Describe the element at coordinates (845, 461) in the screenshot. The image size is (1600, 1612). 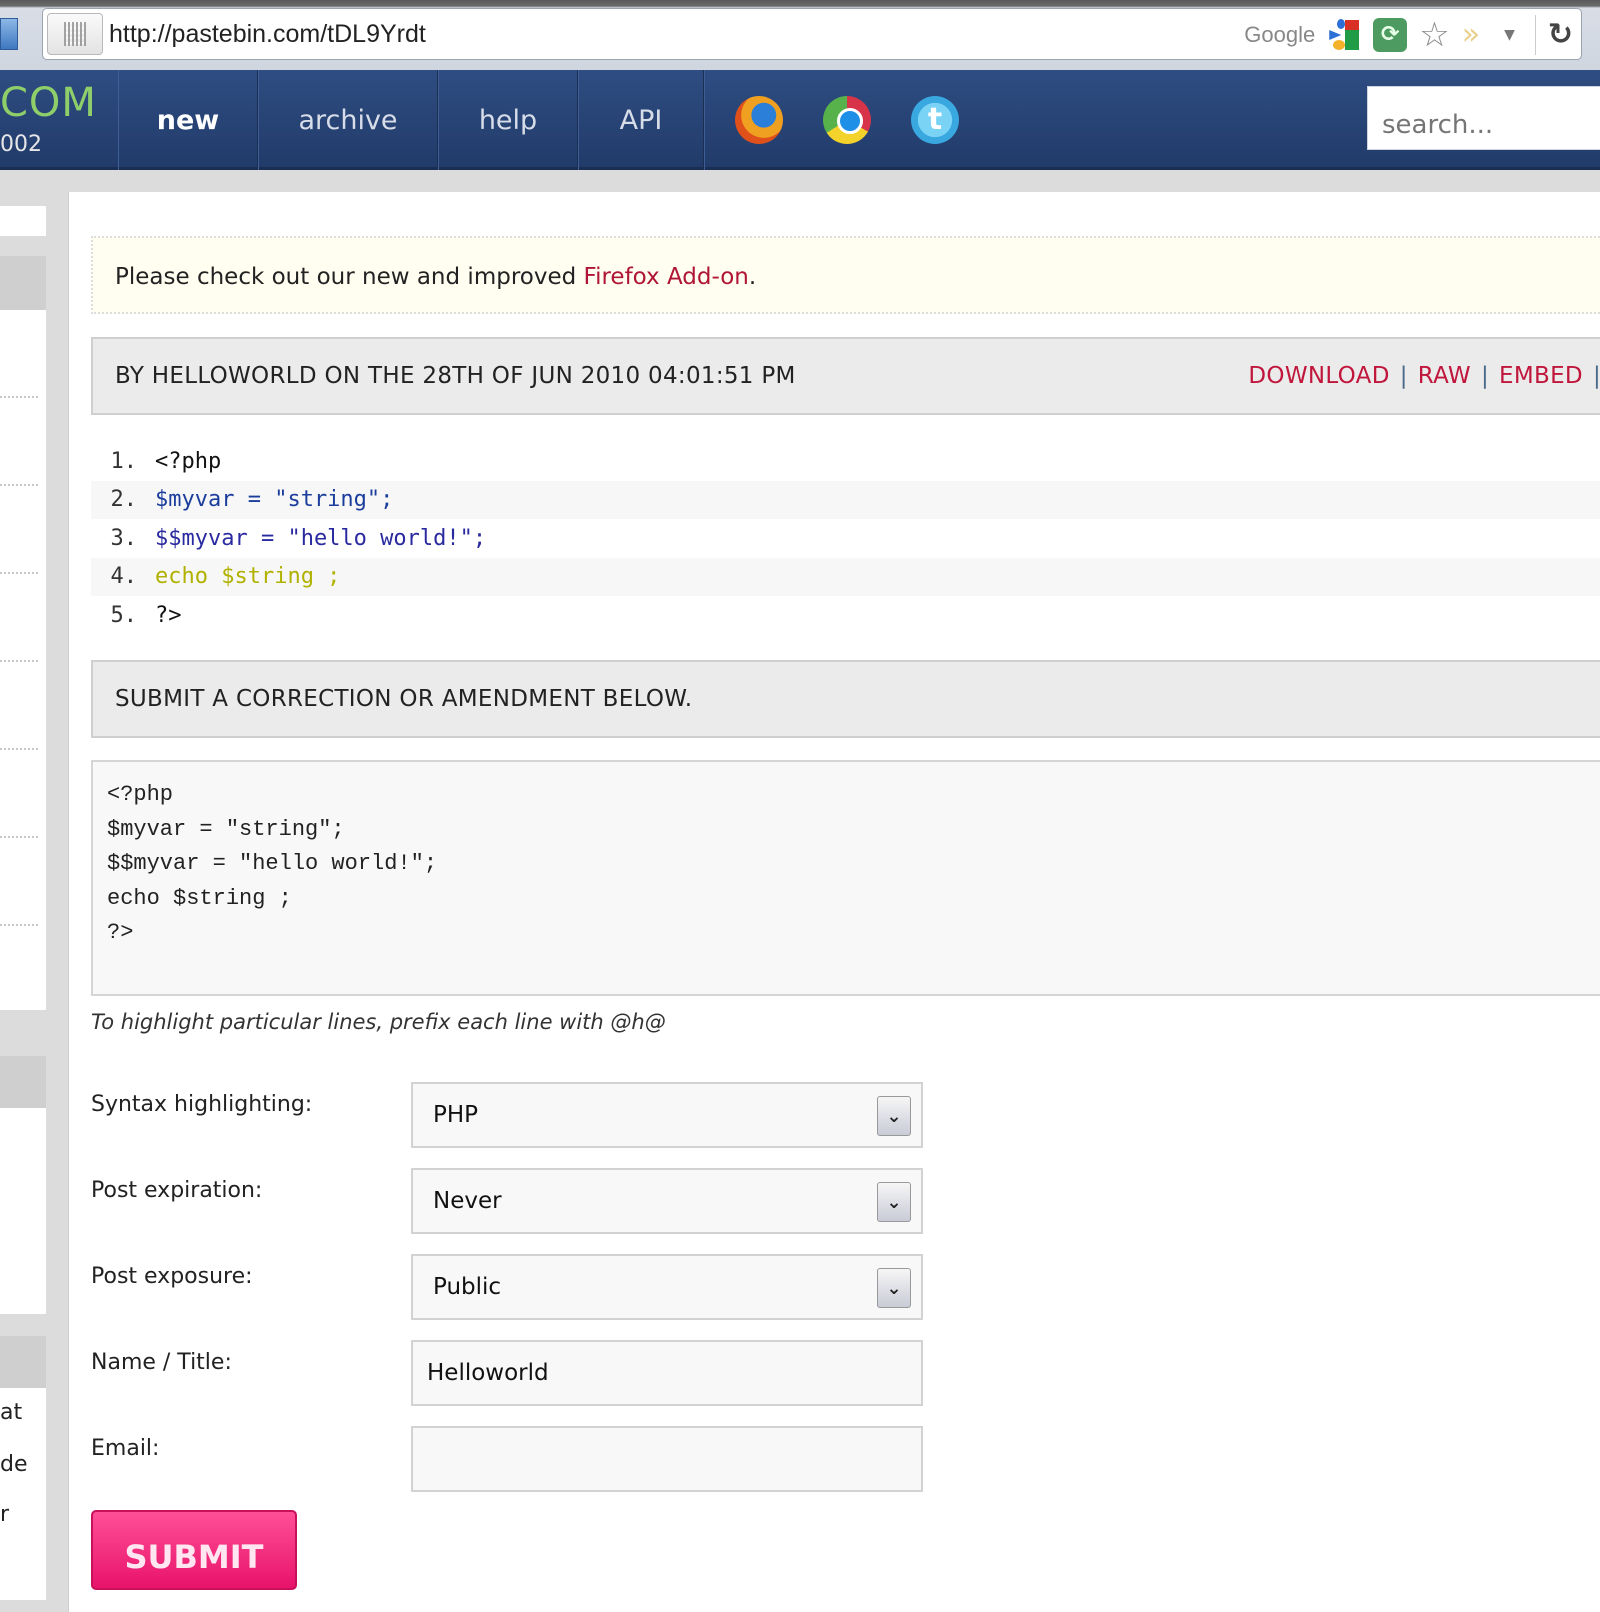
I see `code-line: 1. <?php` at that location.